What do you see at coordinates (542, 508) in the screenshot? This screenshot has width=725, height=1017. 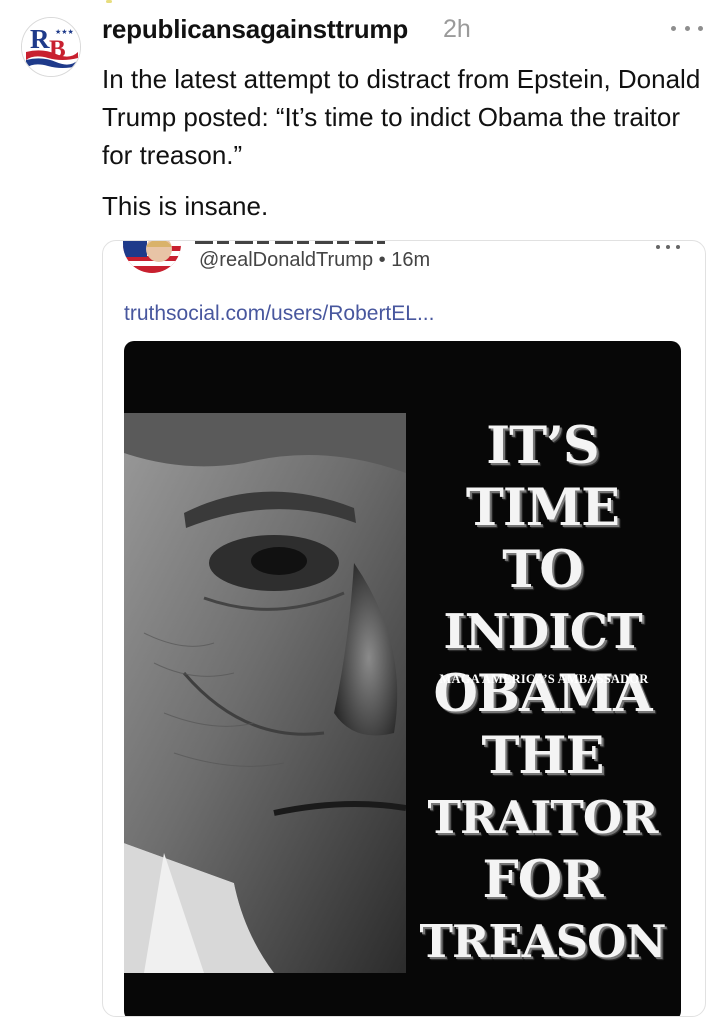 I see `poster-line: TIME` at bounding box center [542, 508].